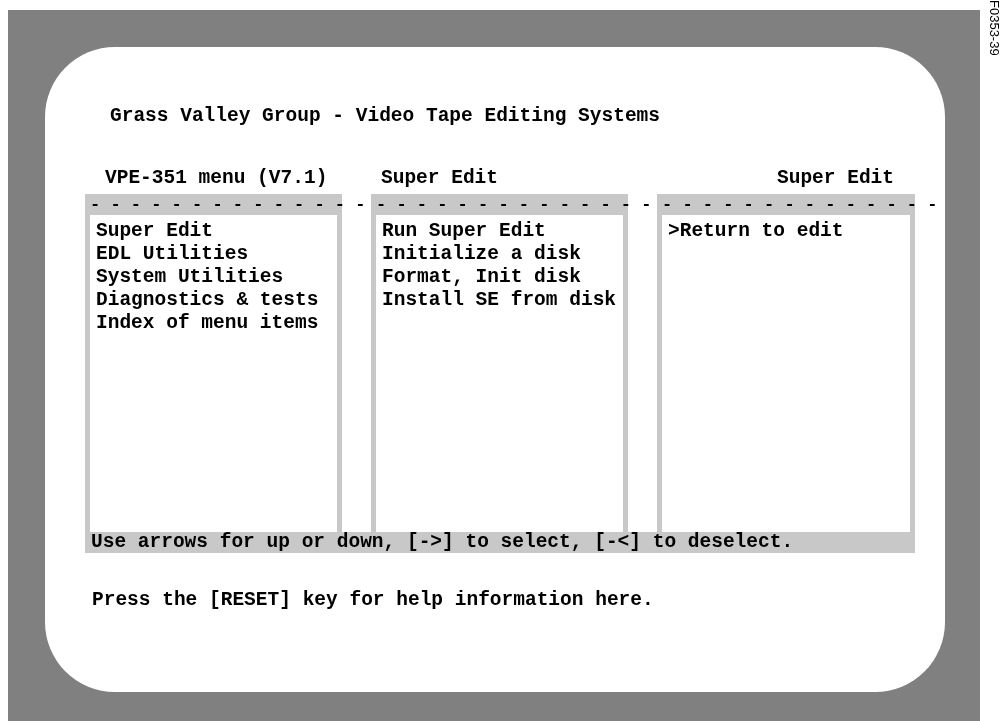  What do you see at coordinates (502, 300) in the screenshot?
I see `menu-item: Install SE from disk` at bounding box center [502, 300].